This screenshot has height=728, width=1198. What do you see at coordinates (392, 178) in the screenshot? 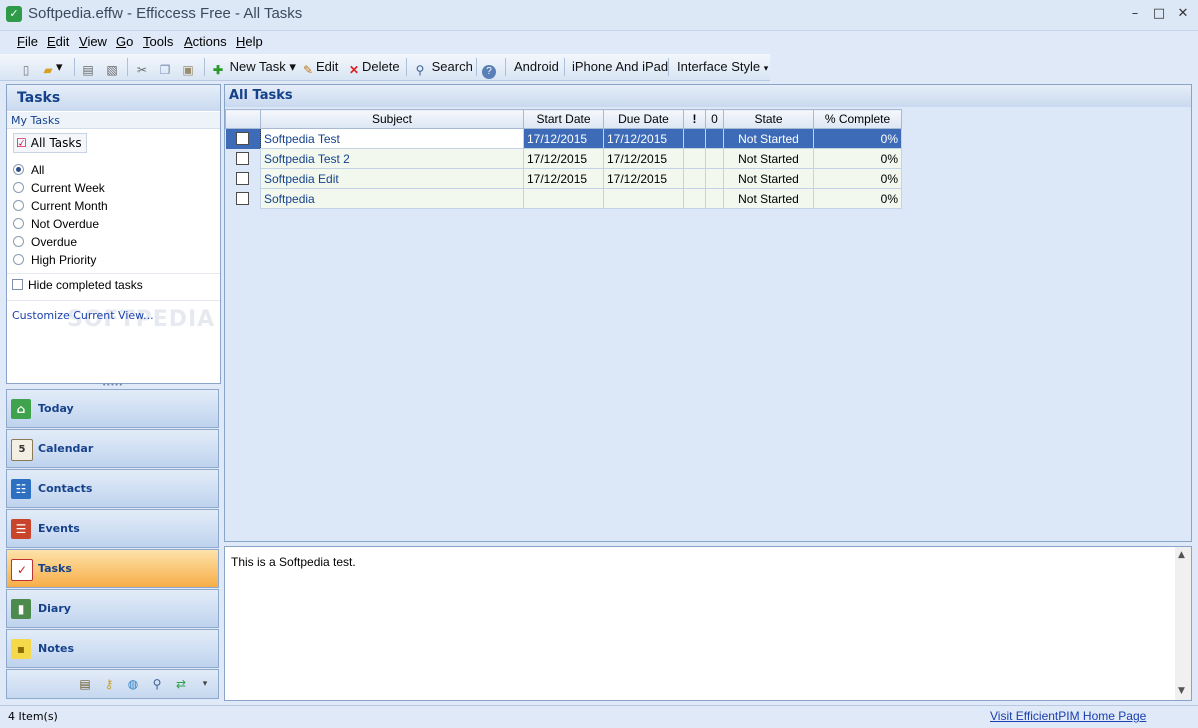
I see `task-subject: Softpedia Edit` at bounding box center [392, 178].